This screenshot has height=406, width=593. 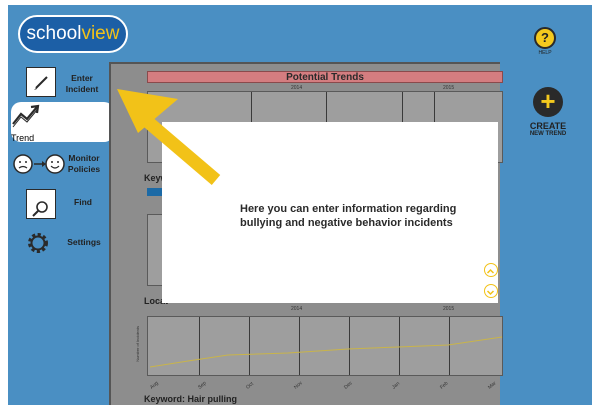 What do you see at coordinates (202, 385) in the screenshot?
I see `x-tick: Sep` at bounding box center [202, 385].